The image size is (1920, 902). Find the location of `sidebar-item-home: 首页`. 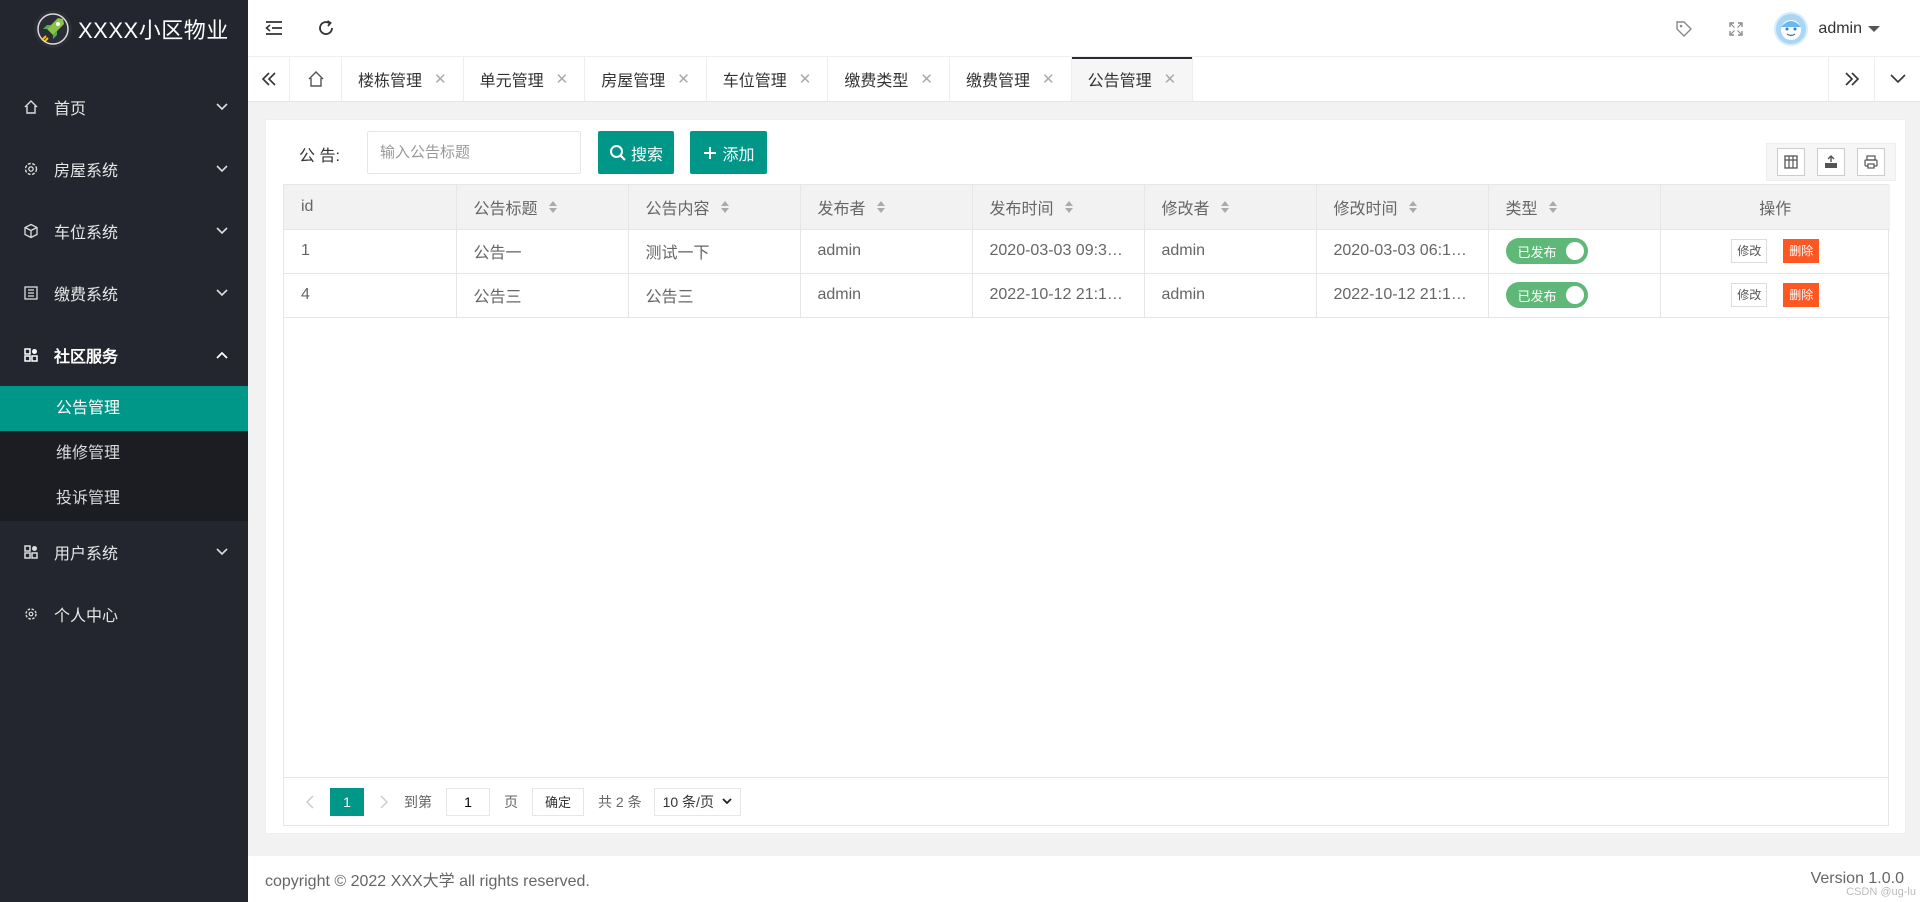

sidebar-item-home: 首页 is located at coordinates (124, 107).